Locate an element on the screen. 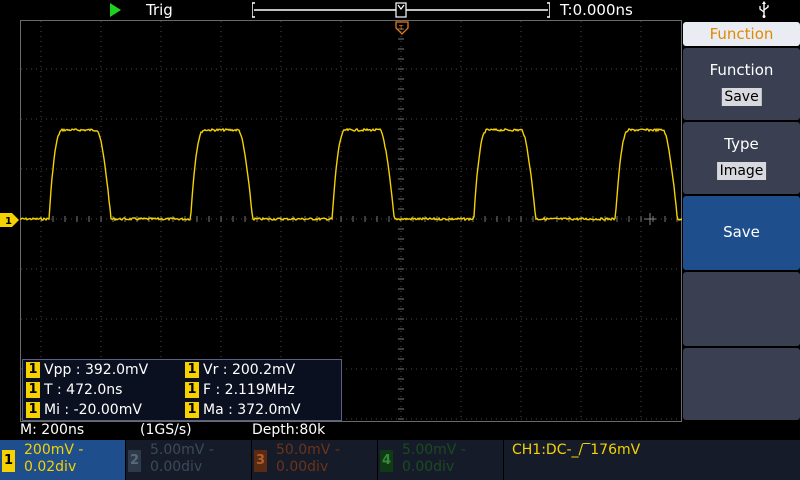  measurement-value: T : 472.0ns is located at coordinates (83, 390).